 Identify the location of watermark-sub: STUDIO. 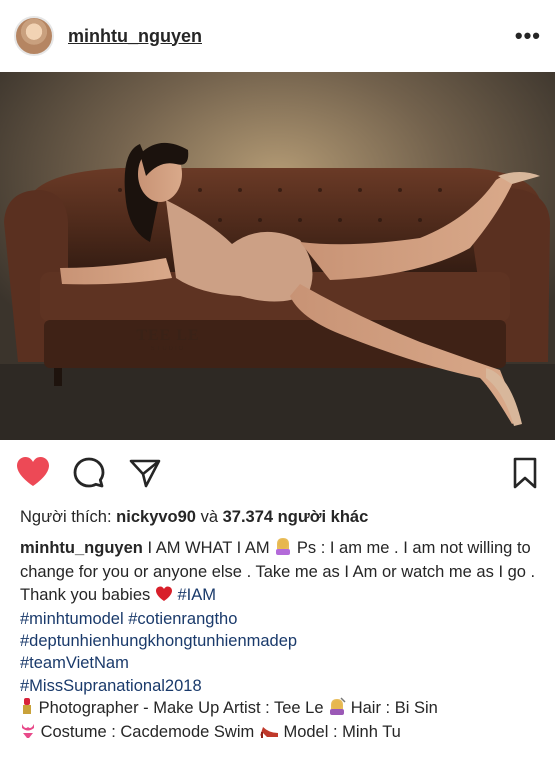
(168, 349).